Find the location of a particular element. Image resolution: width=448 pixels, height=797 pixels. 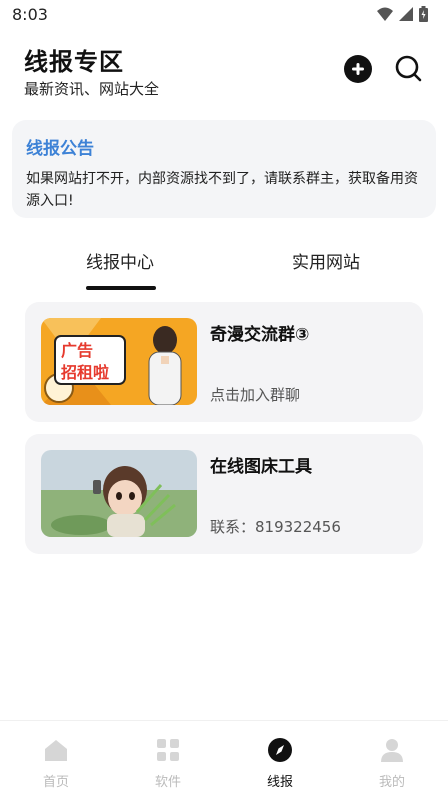

search-button is located at coordinates (408, 68).